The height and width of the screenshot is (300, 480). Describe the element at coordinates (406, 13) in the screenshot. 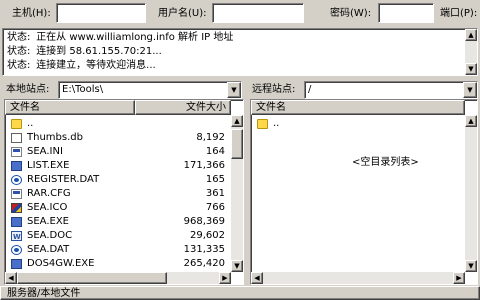

I see `password-input` at that location.